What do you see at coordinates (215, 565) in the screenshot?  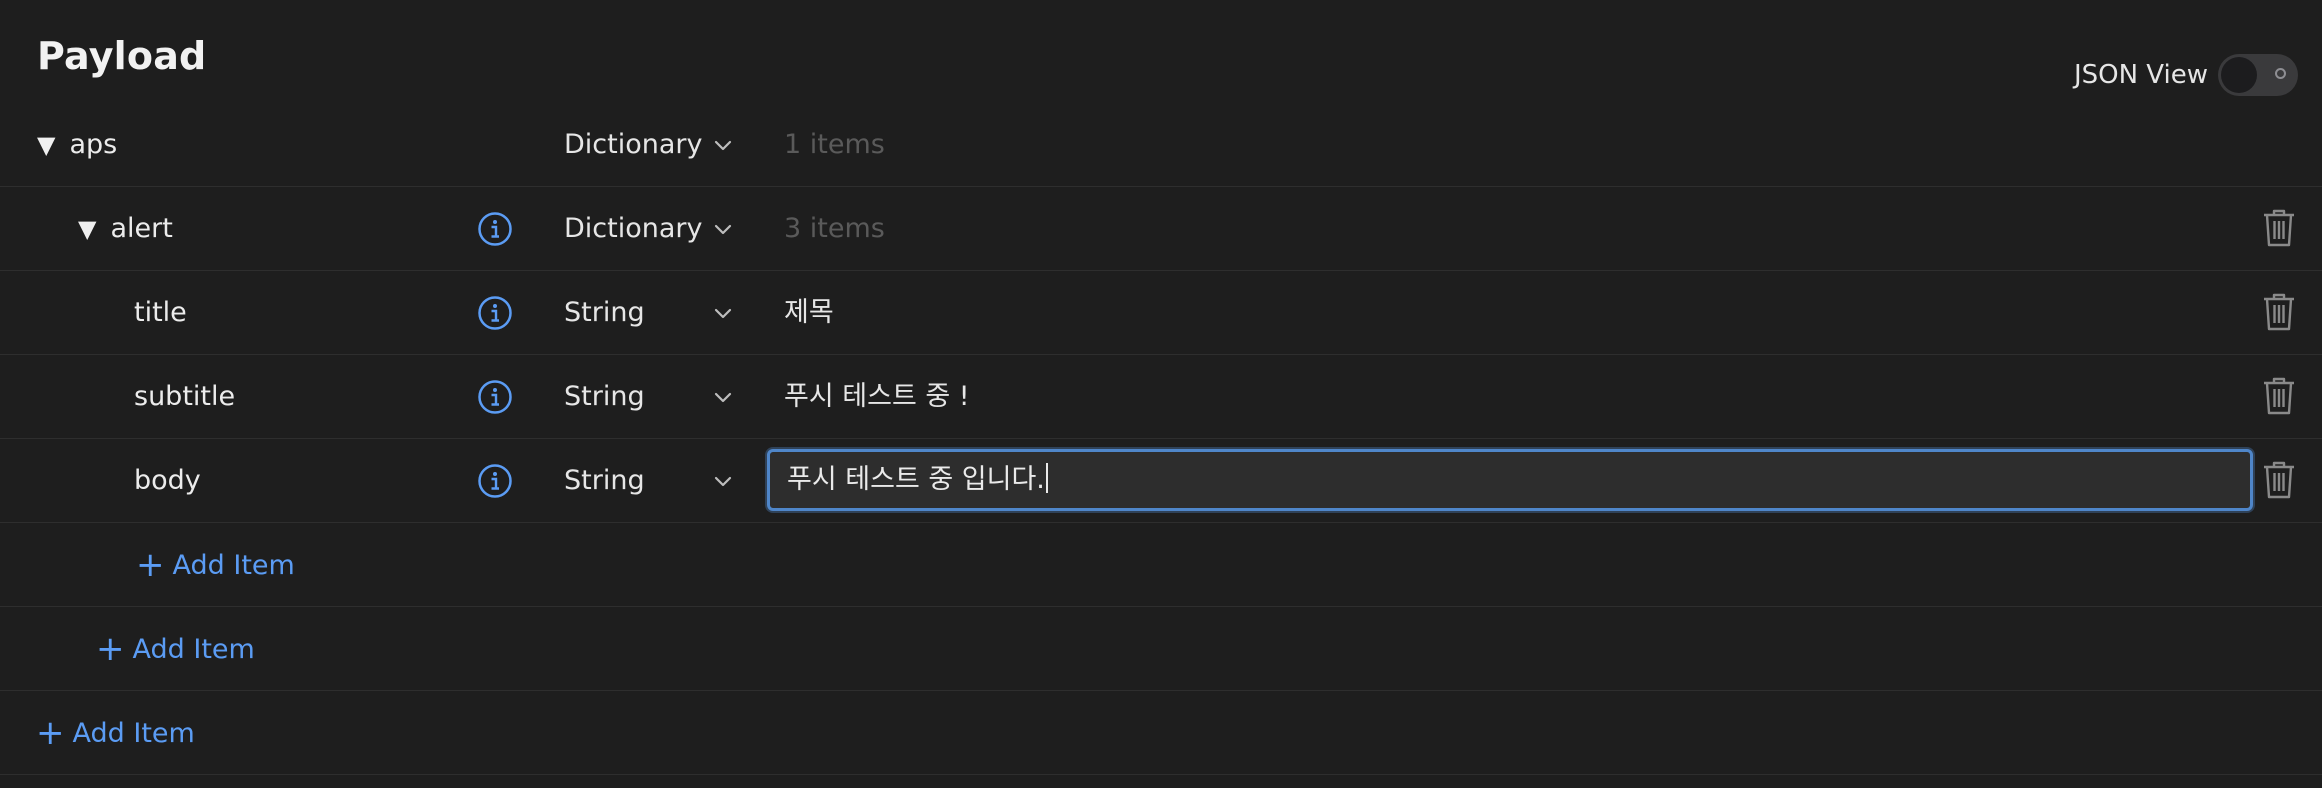 I see `add-item-button-alert: + Add Item` at bounding box center [215, 565].